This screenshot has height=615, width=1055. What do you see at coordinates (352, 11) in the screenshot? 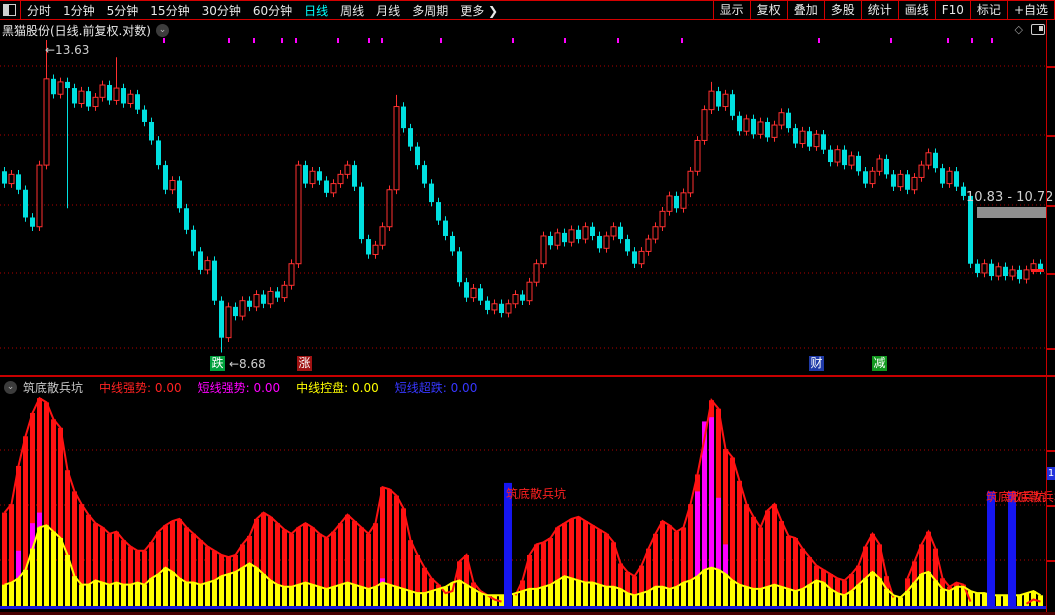
I see `menu-item-周线: 周线` at bounding box center [352, 11].